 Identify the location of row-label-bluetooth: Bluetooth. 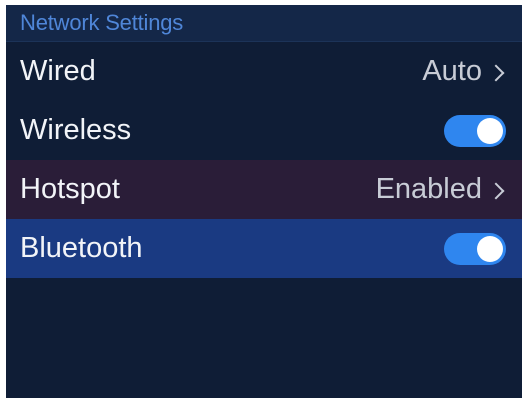
(81, 248).